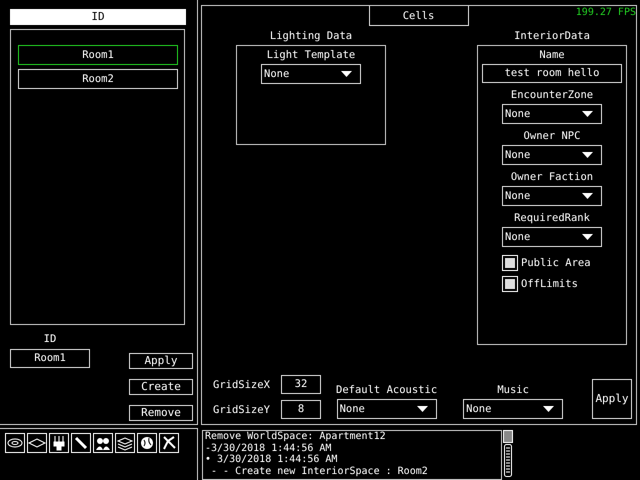  I want to click on checkbox-label: Public Area, so click(556, 263).